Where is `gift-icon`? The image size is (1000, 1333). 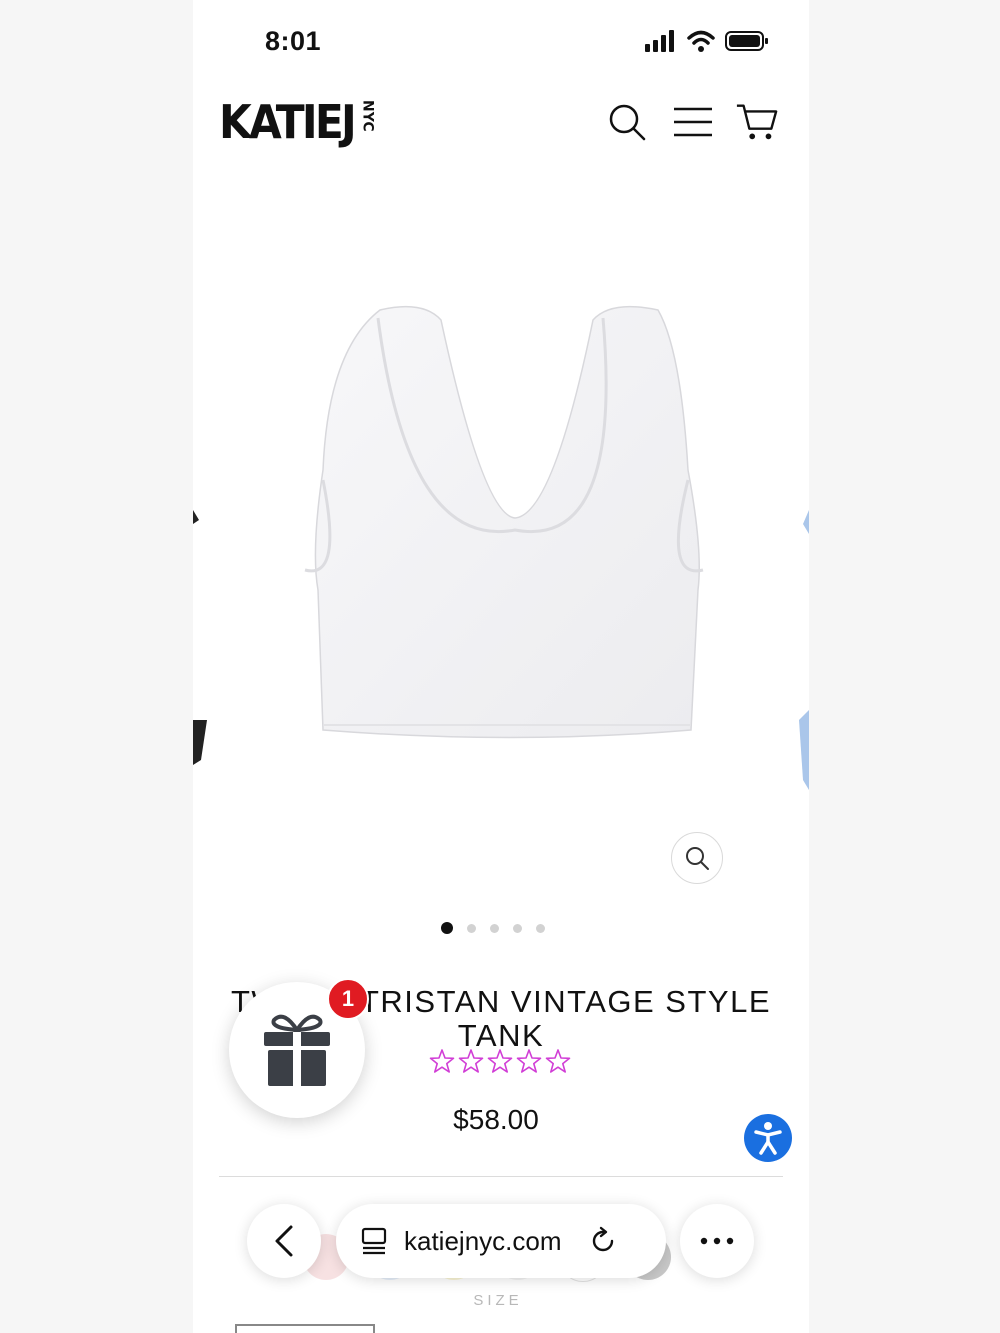 gift-icon is located at coordinates (297, 1050).